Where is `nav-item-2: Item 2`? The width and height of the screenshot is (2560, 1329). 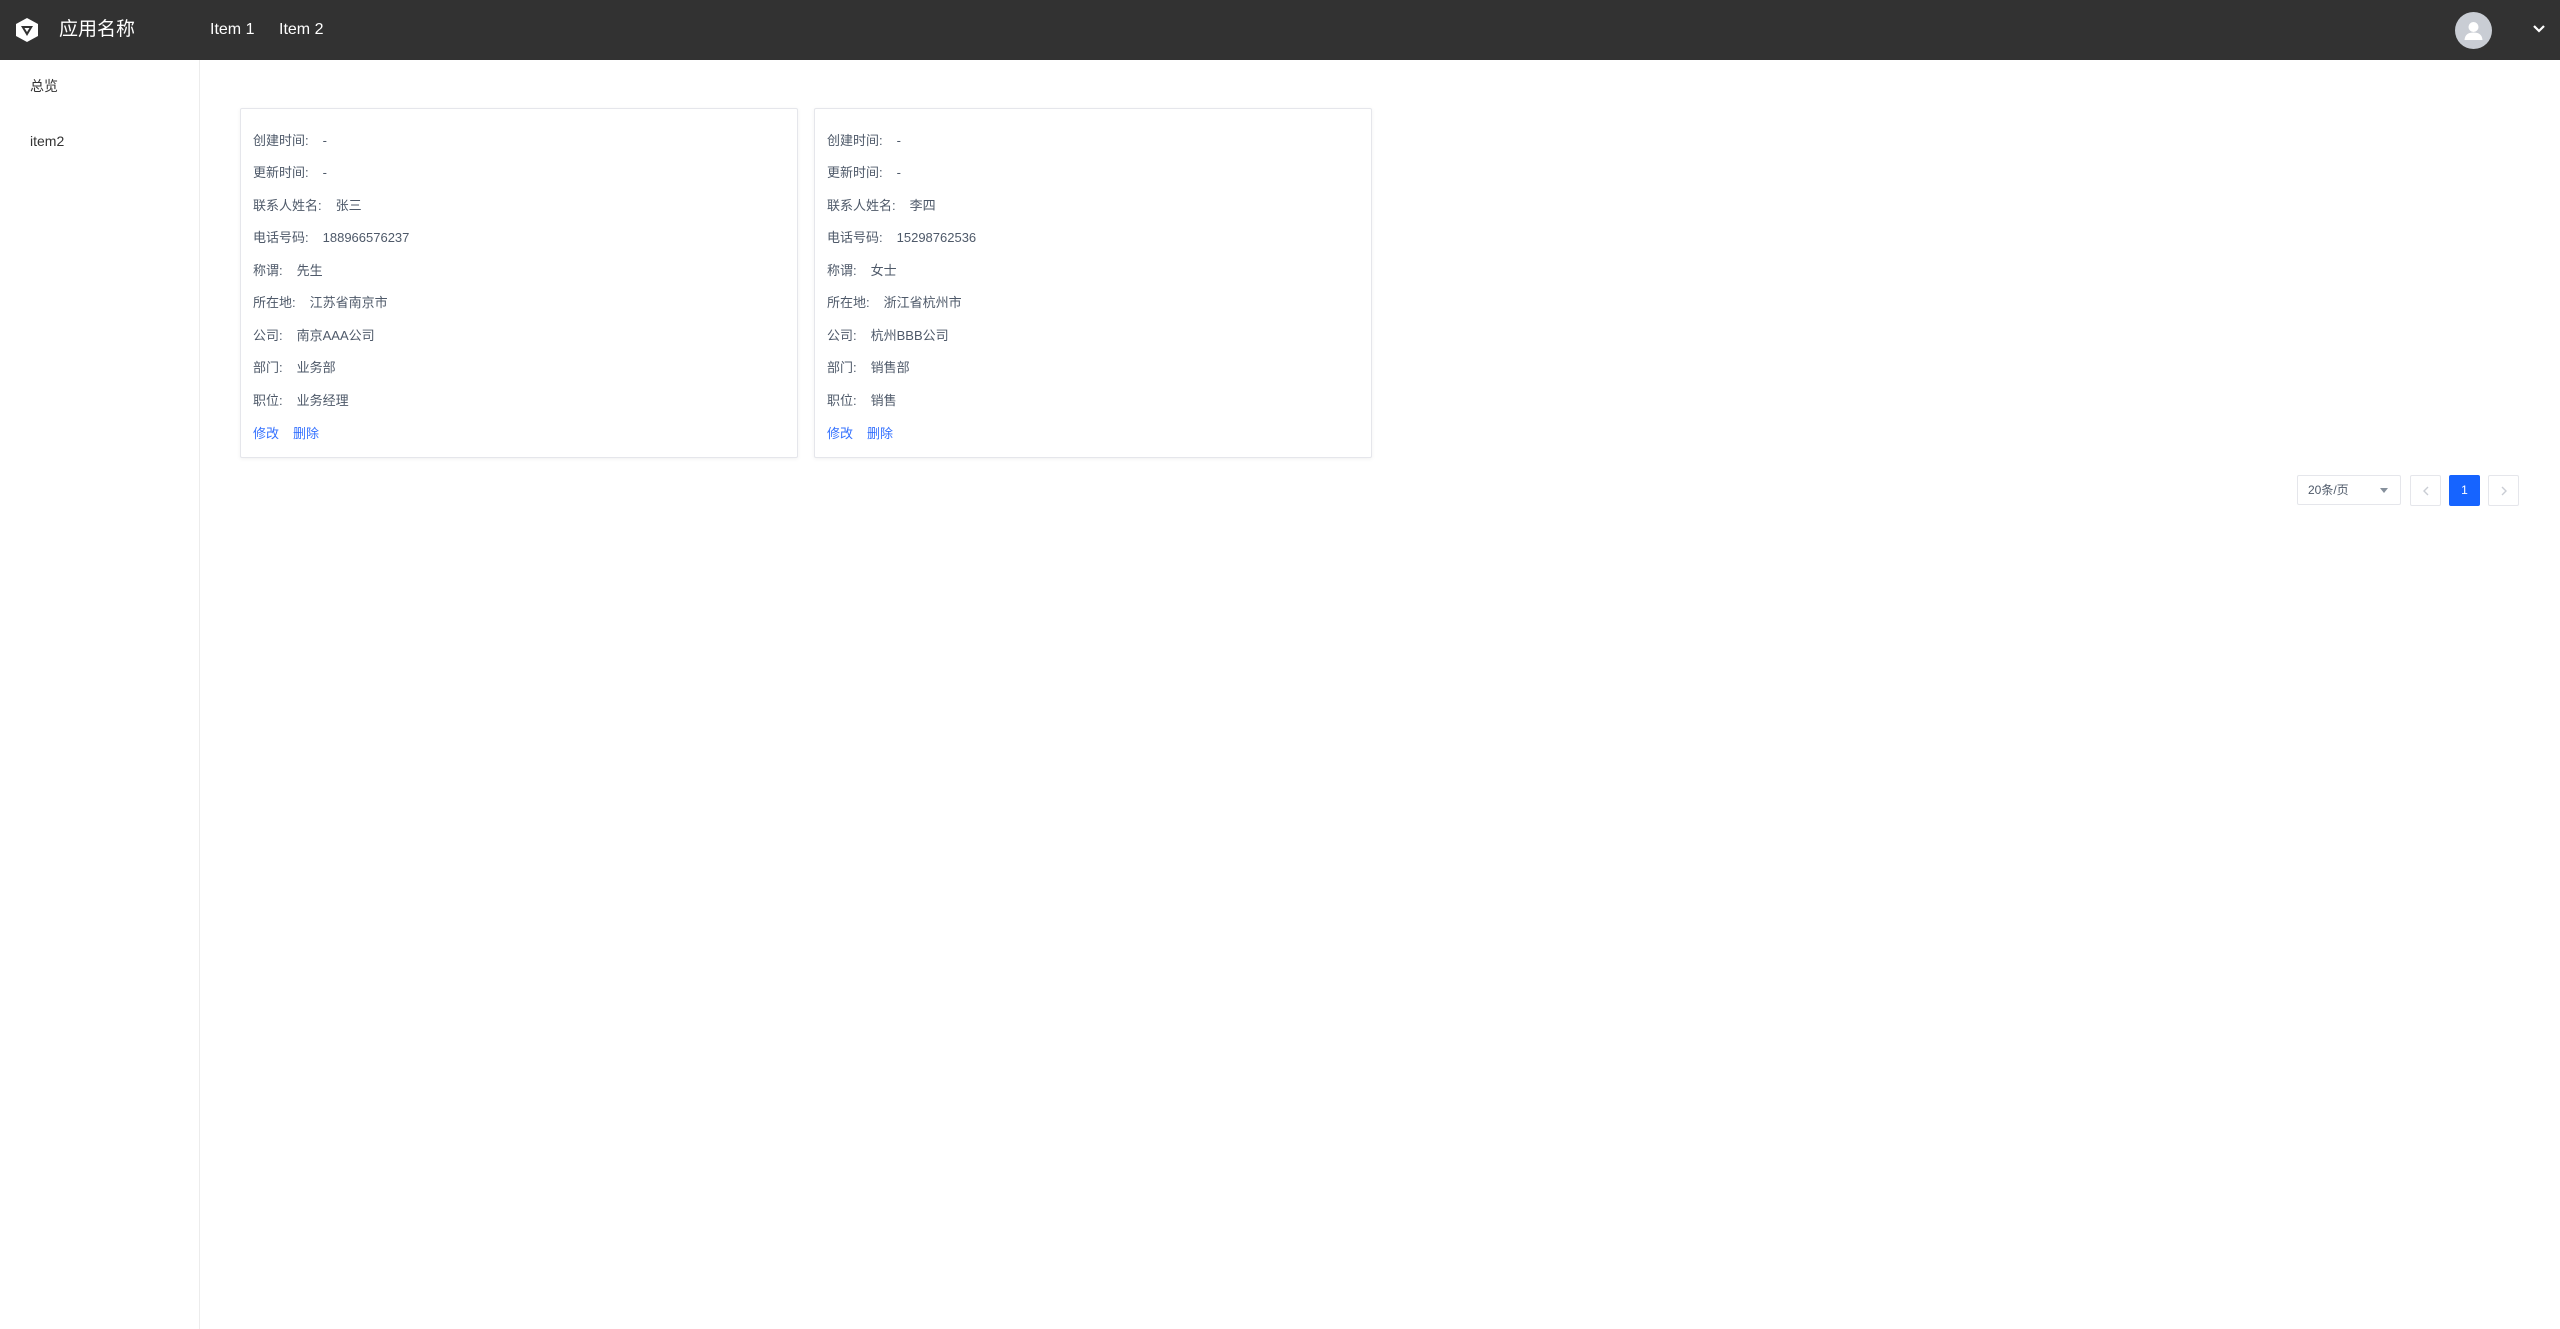 nav-item-2: Item 2 is located at coordinates (301, 30).